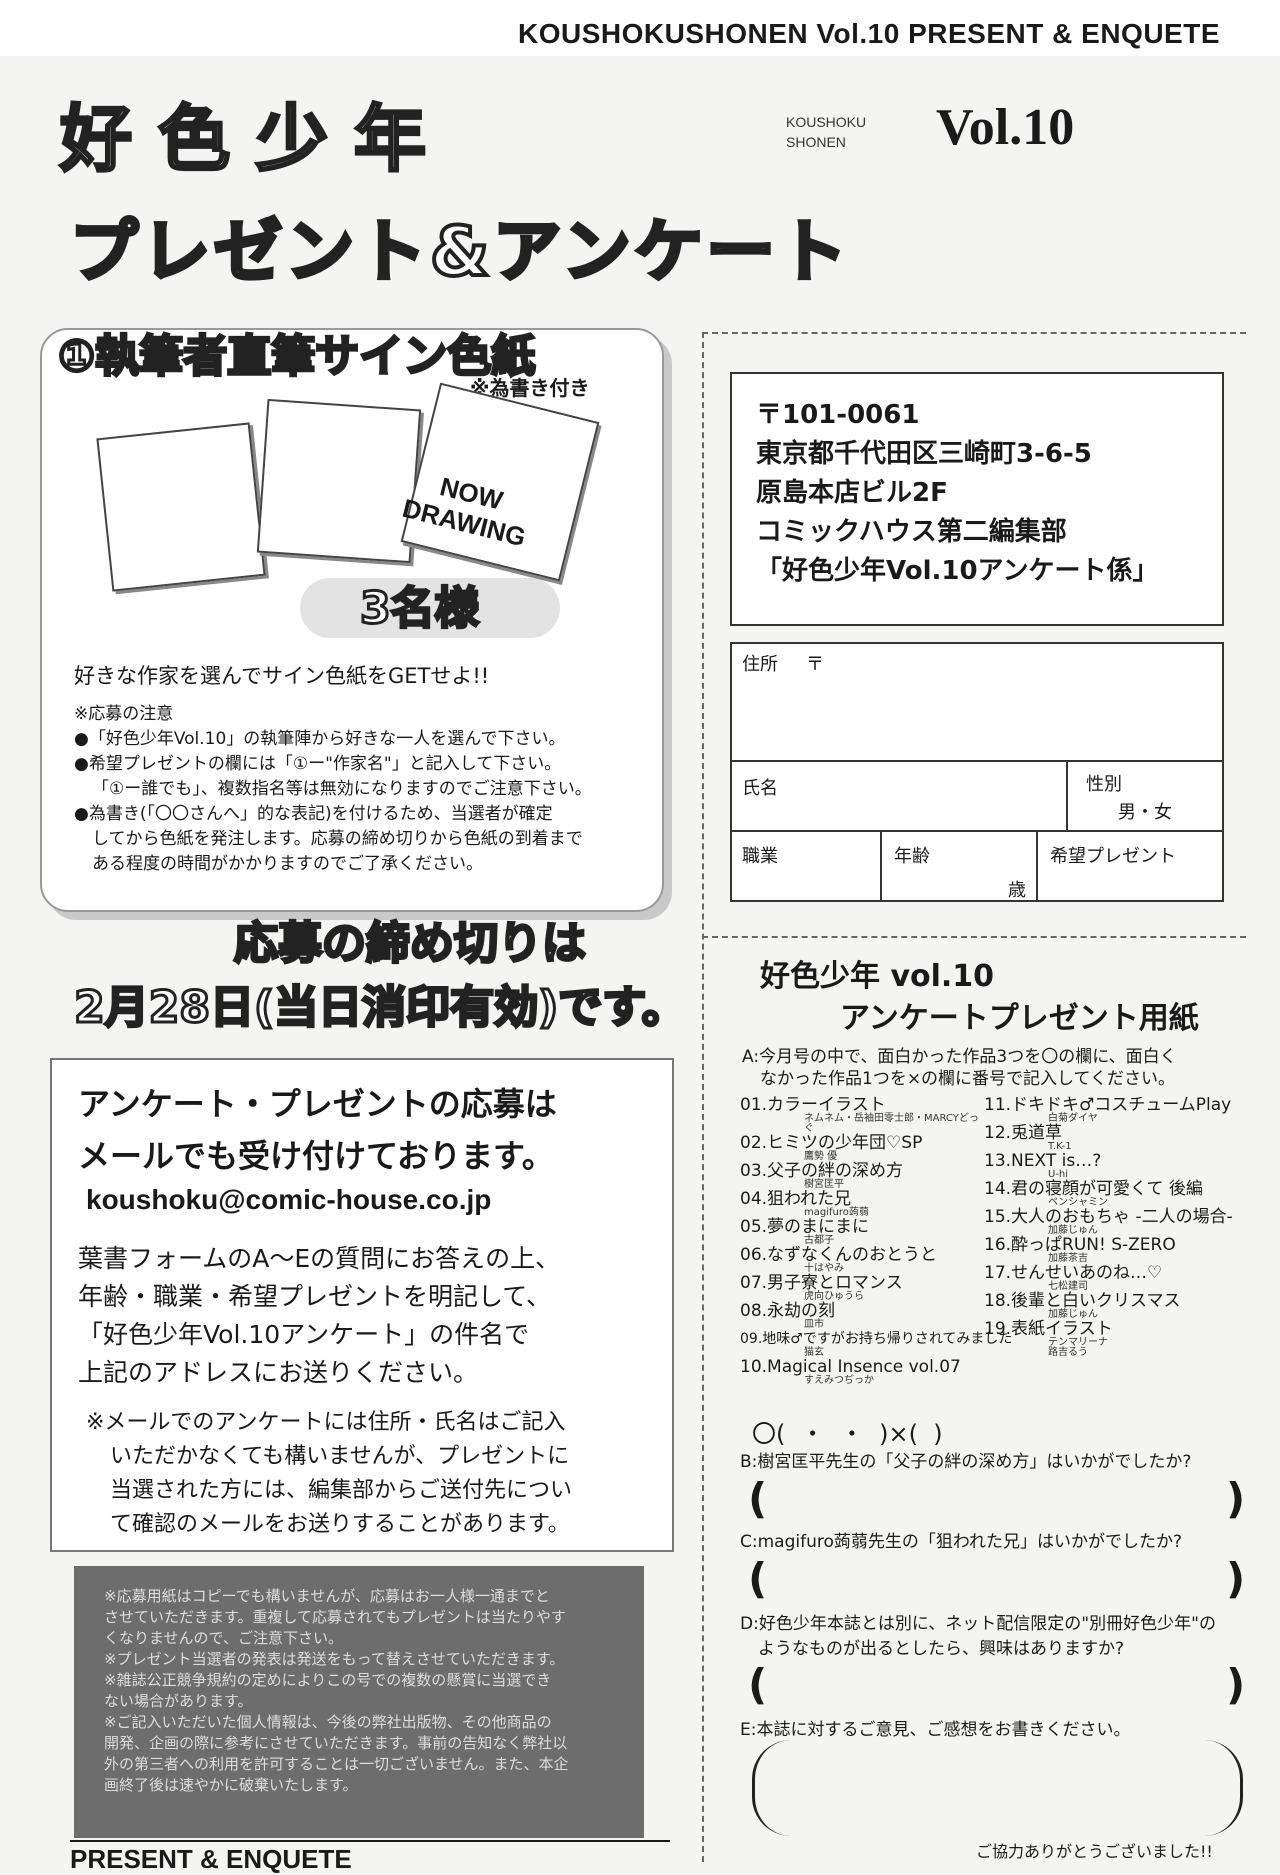 Image resolution: width=1280 pixels, height=1875 pixels. I want to click on answer-row-a: 〇( ・ ・ )×( ), so click(847, 1431).